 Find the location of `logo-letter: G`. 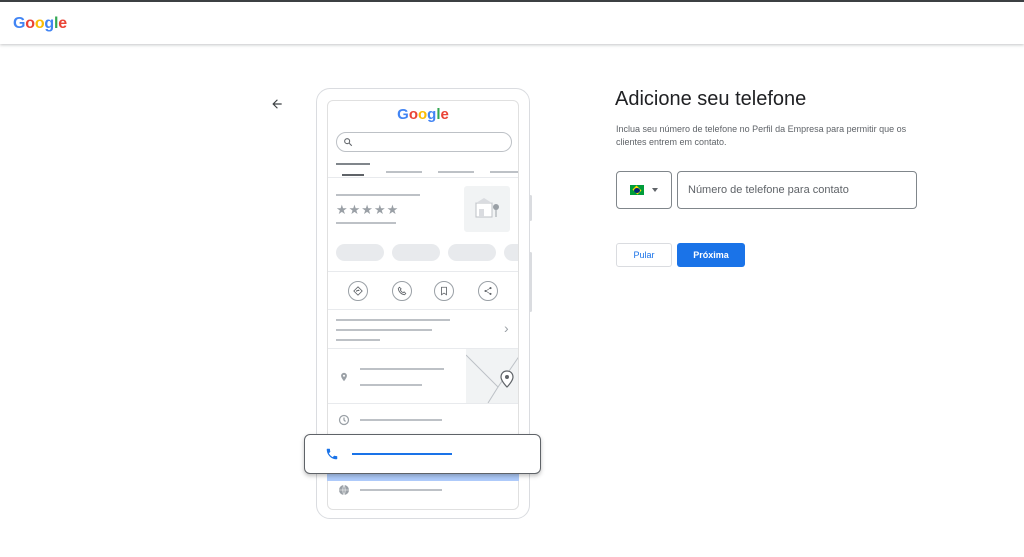

logo-letter: G is located at coordinates (19, 23).